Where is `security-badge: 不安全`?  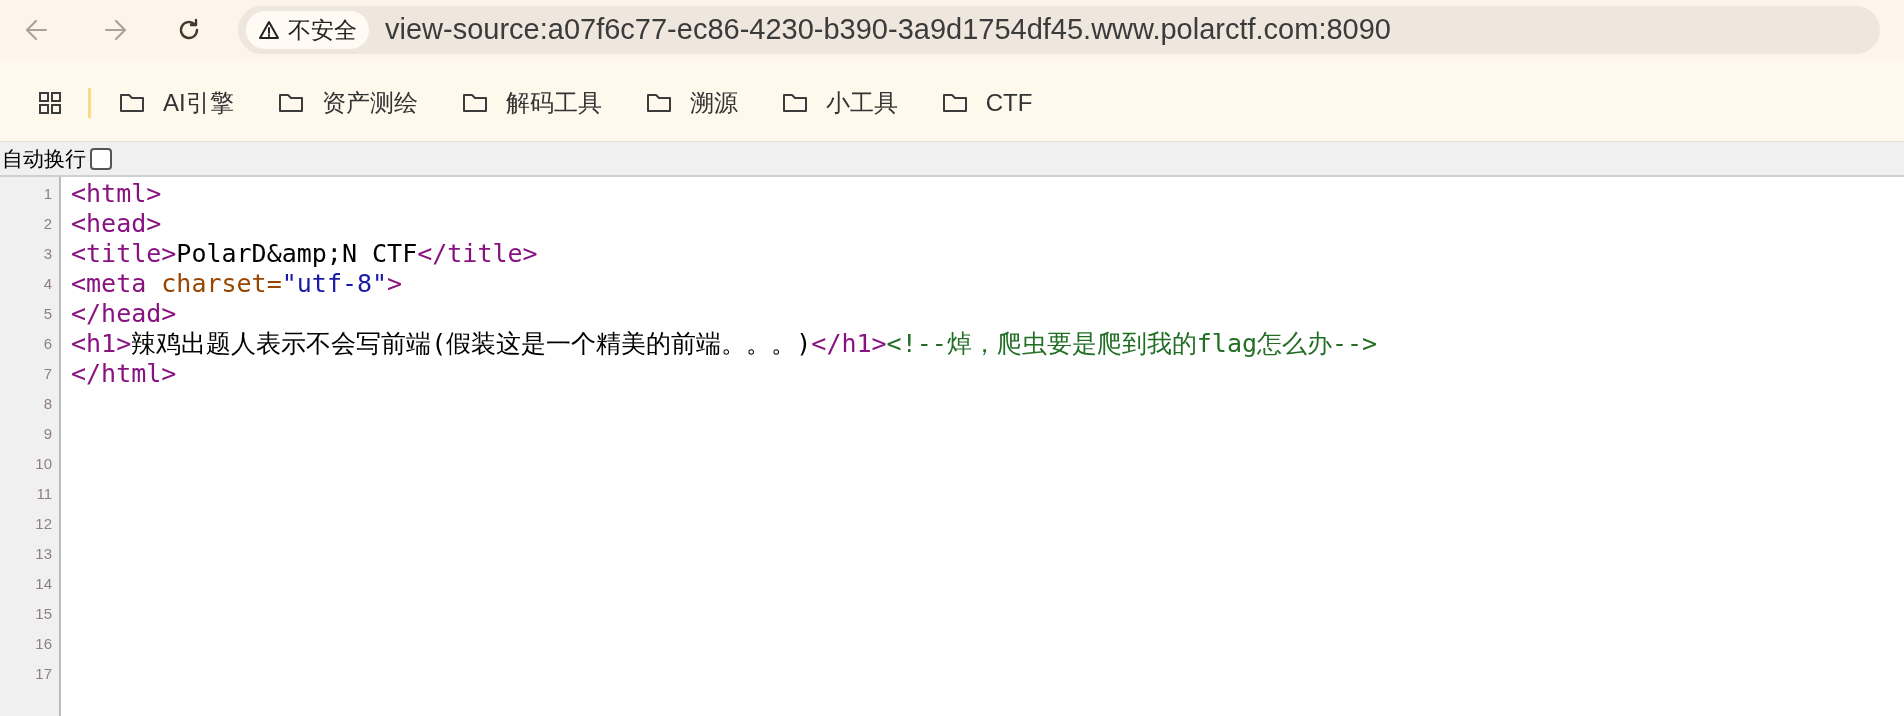
security-badge: 不安全 is located at coordinates (307, 30).